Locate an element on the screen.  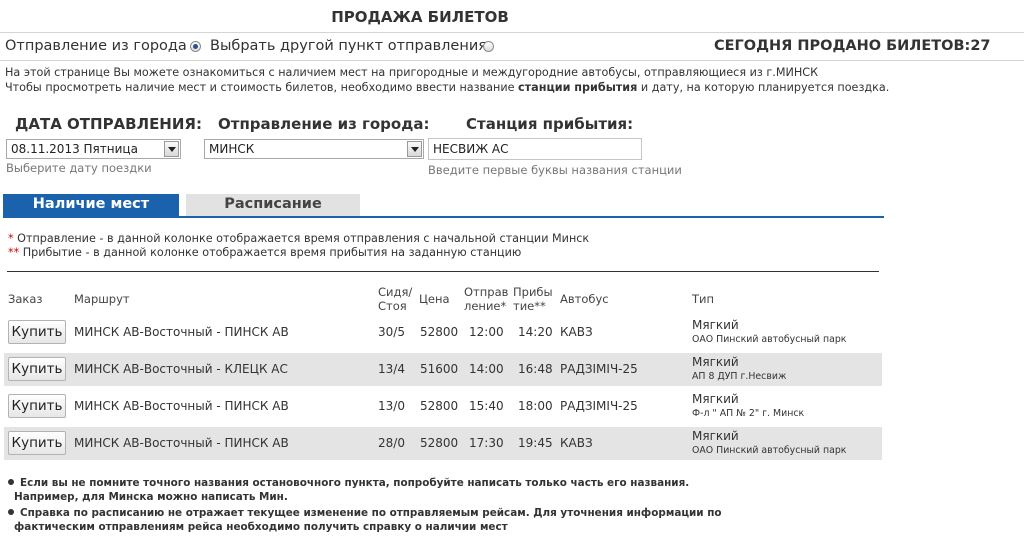
city-label: Отправление из города: is located at coordinates (324, 124).